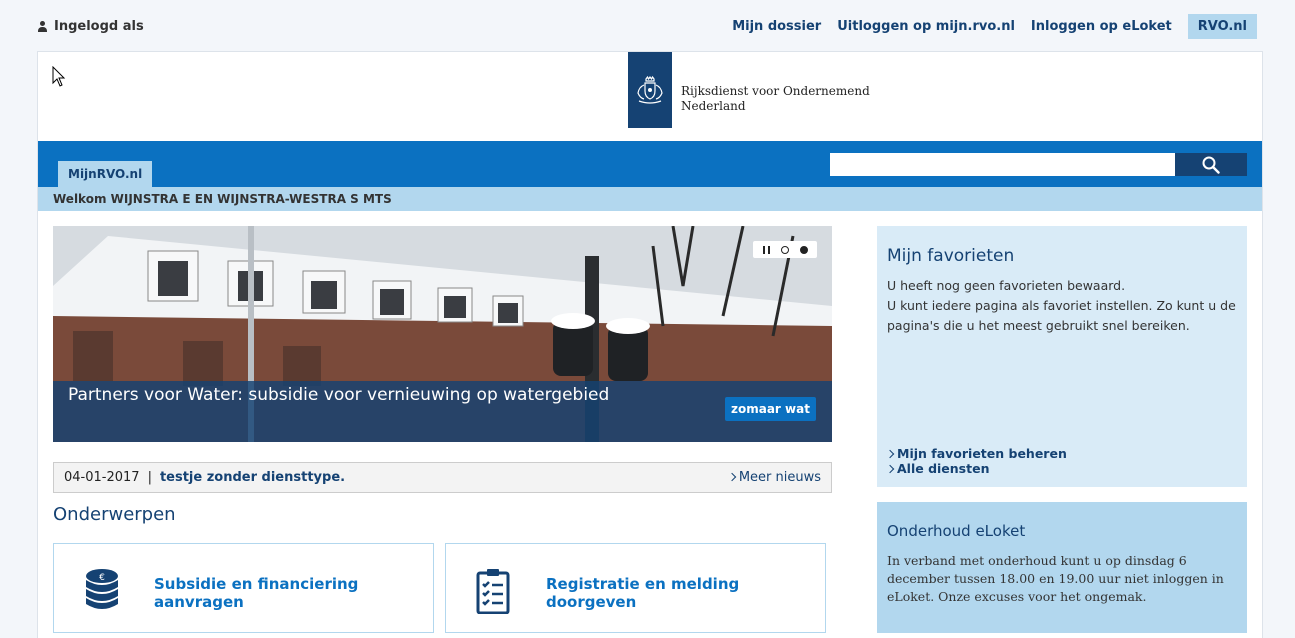  I want to click on logo-line-1: Rijksdienst voor Ondernemend, so click(775, 91).